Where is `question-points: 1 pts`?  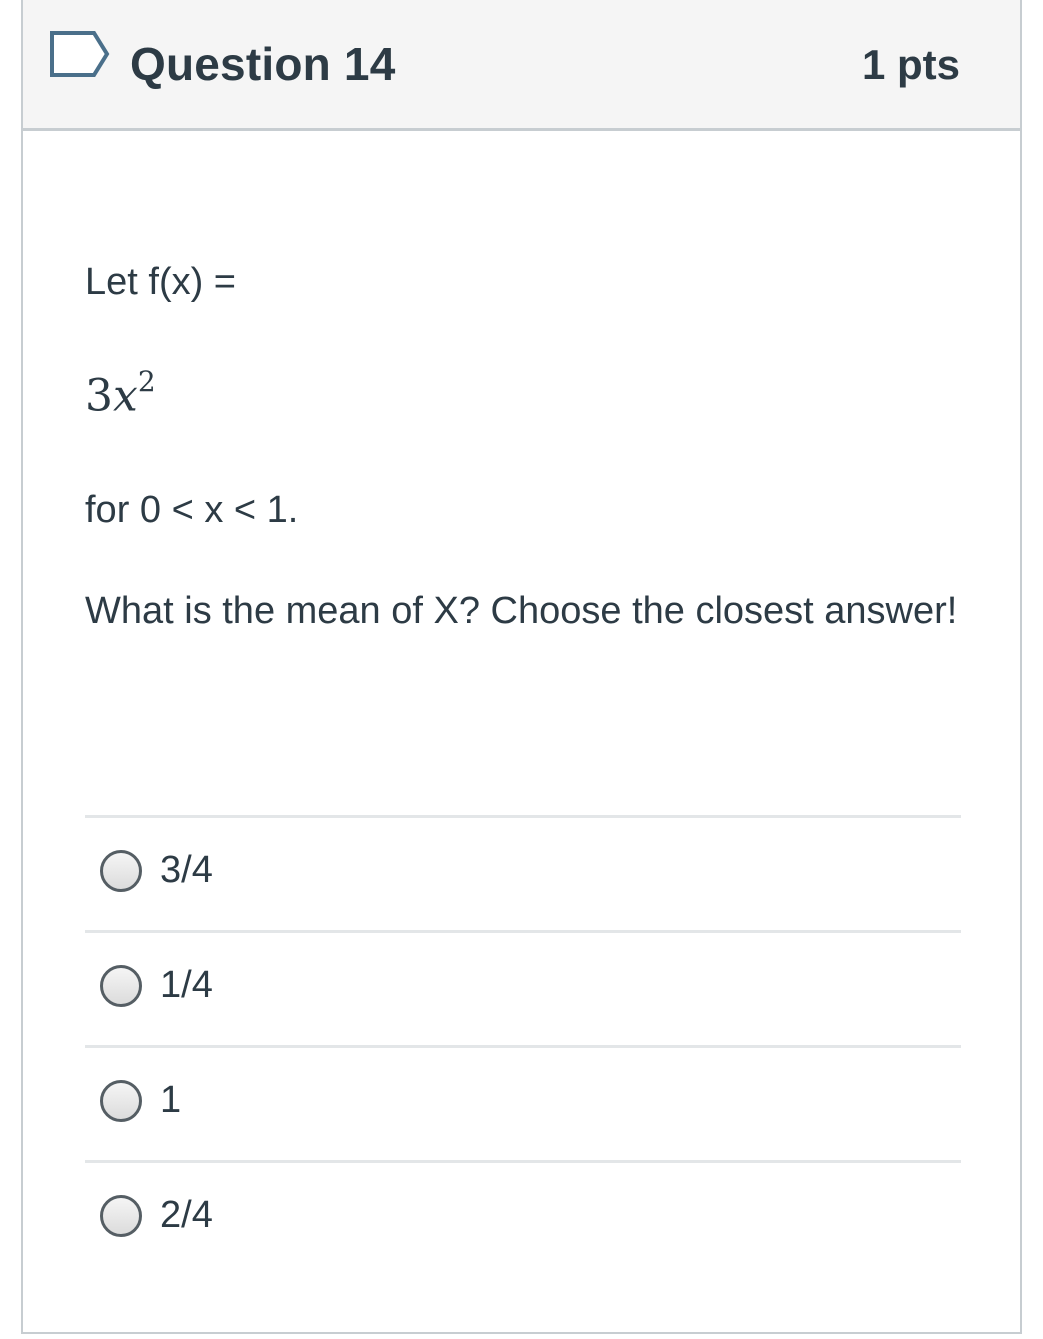
question-points: 1 pts is located at coordinates (910, 64).